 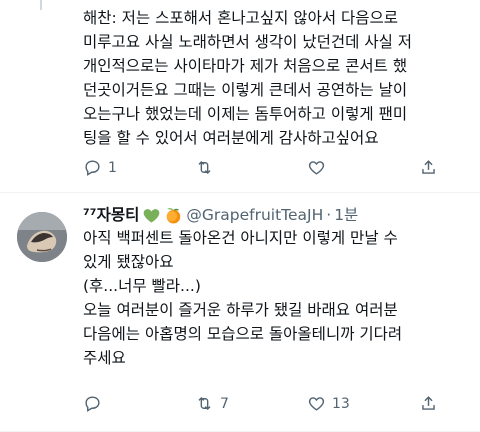 I want to click on reply-button, so click(x=139, y=403).